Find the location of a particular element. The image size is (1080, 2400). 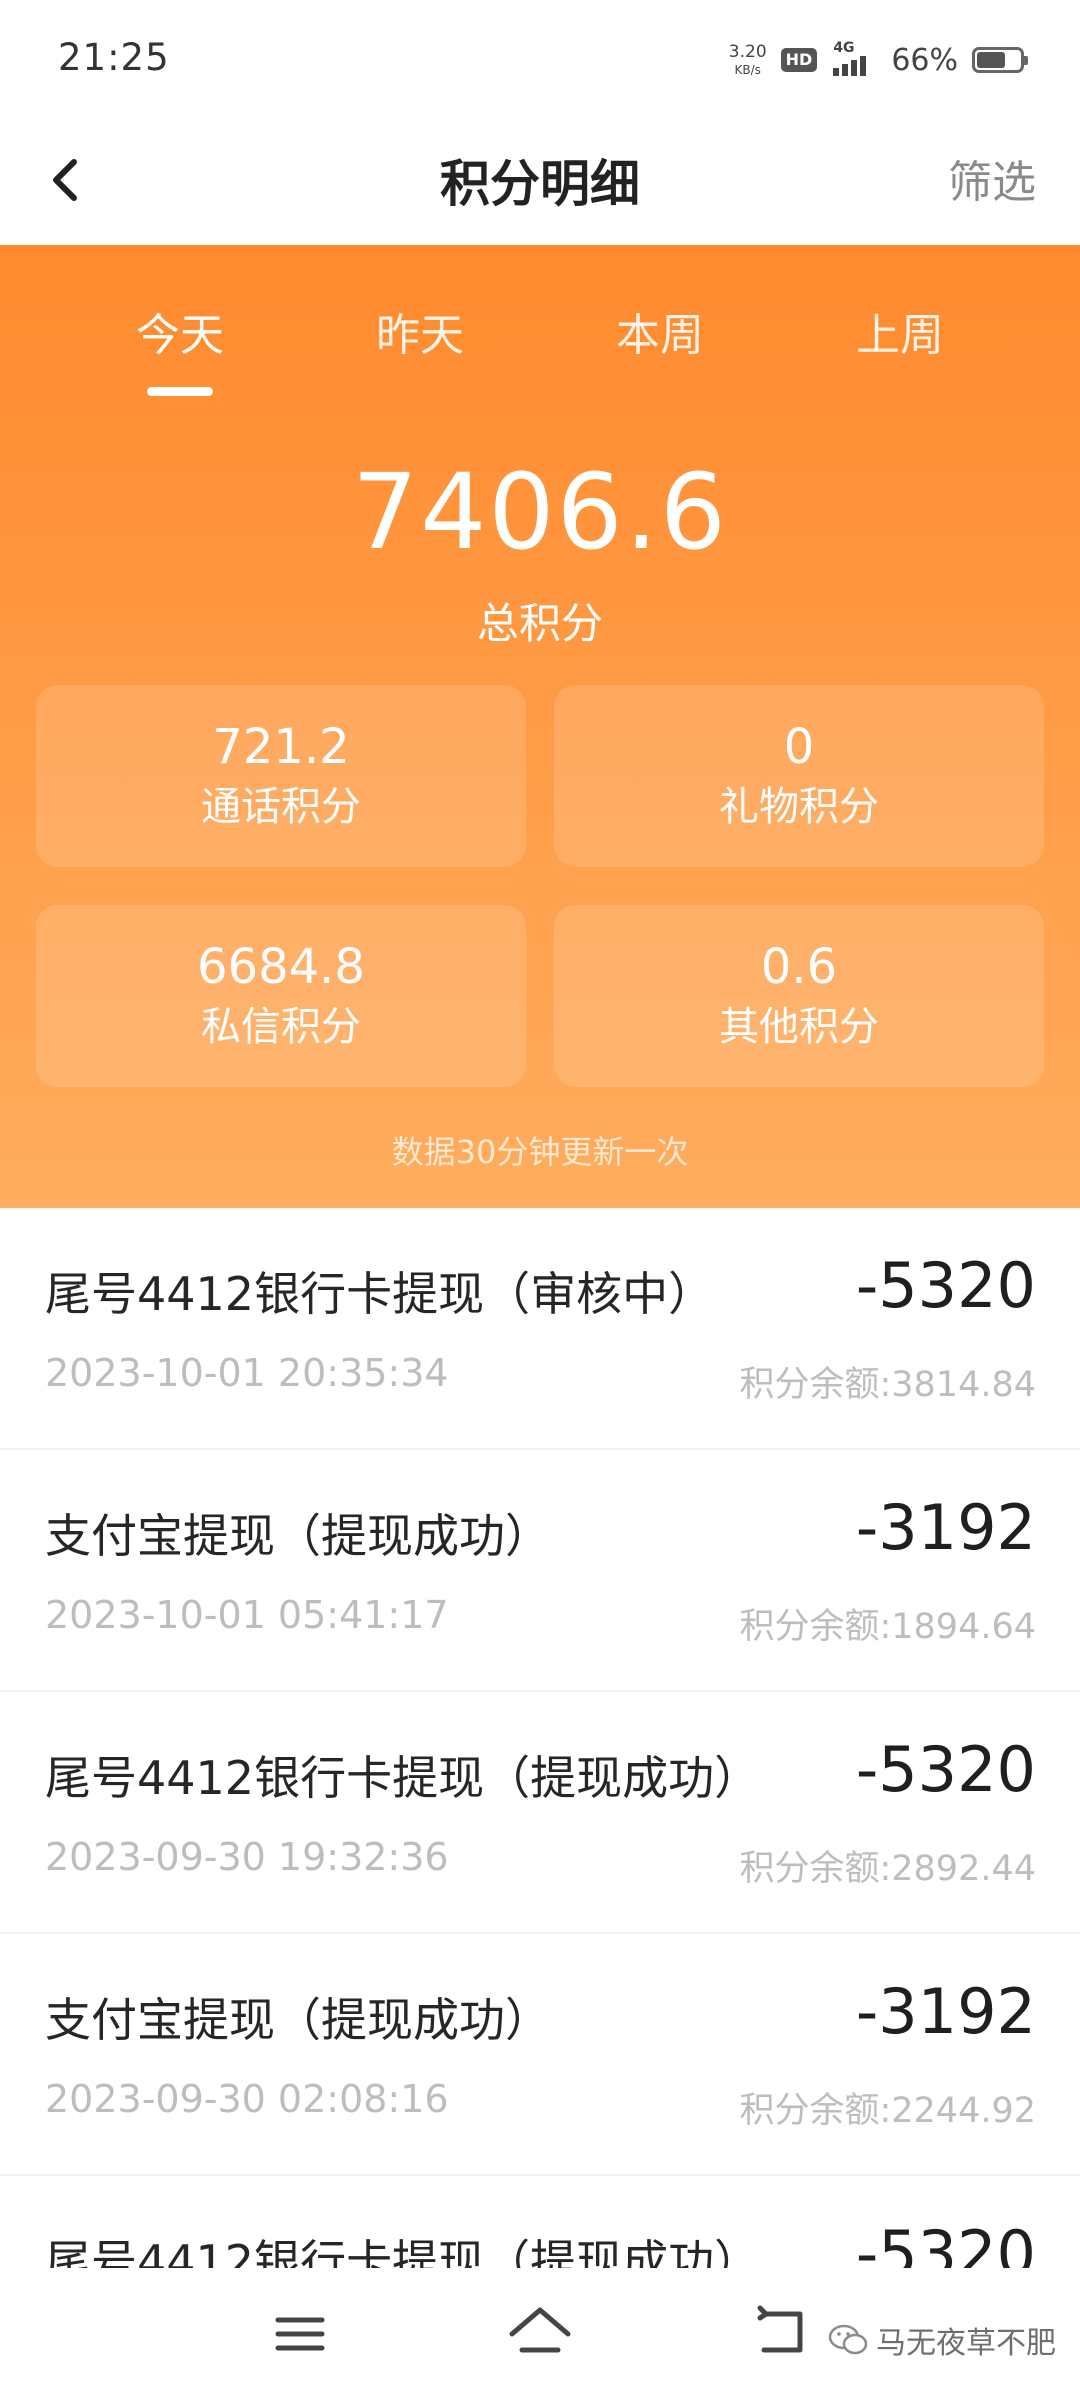

header: 积分明细 筛选 is located at coordinates (540, 182).